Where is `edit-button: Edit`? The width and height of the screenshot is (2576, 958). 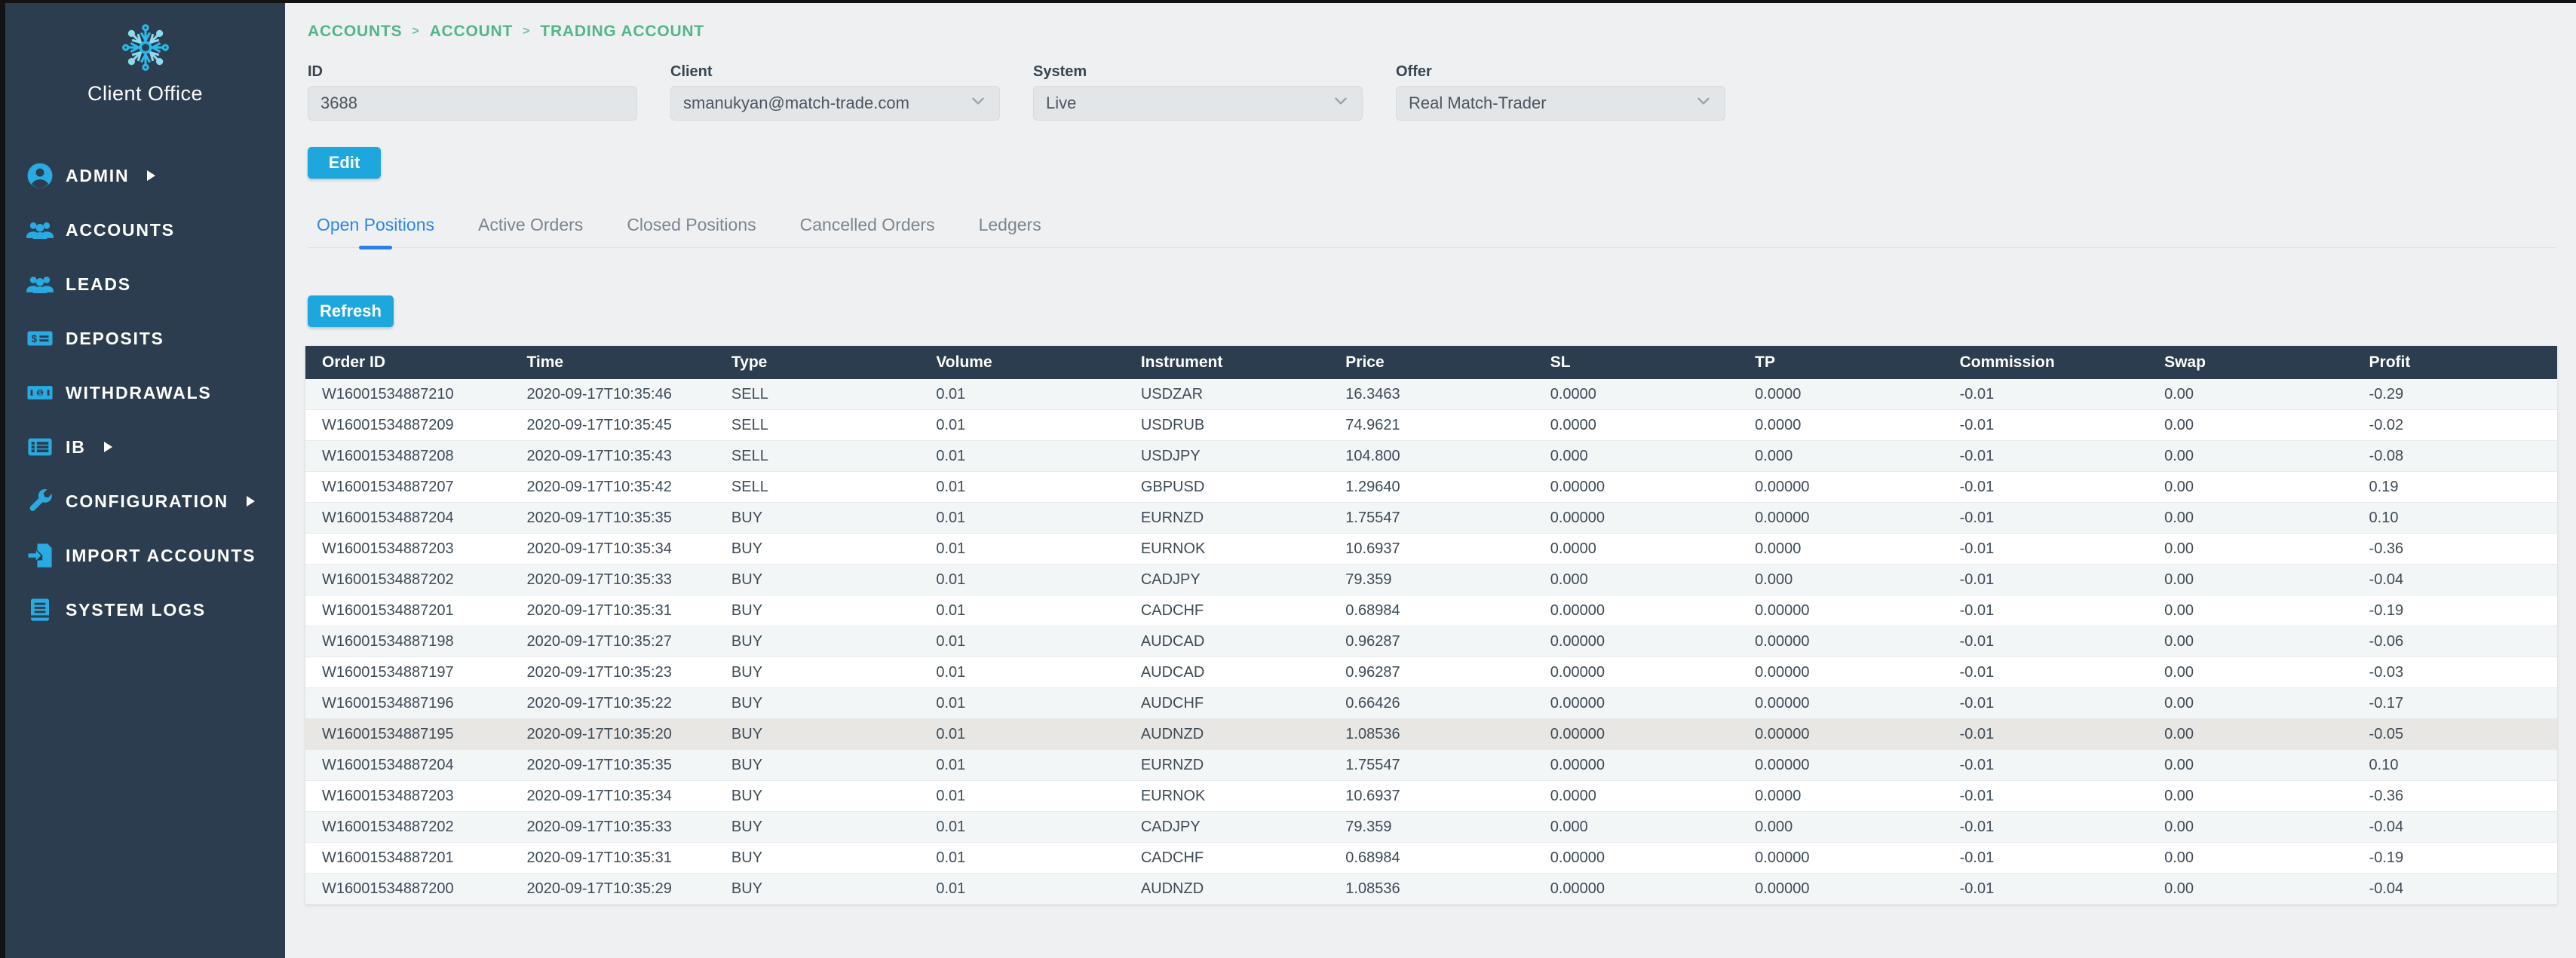
edit-button: Edit is located at coordinates (344, 163).